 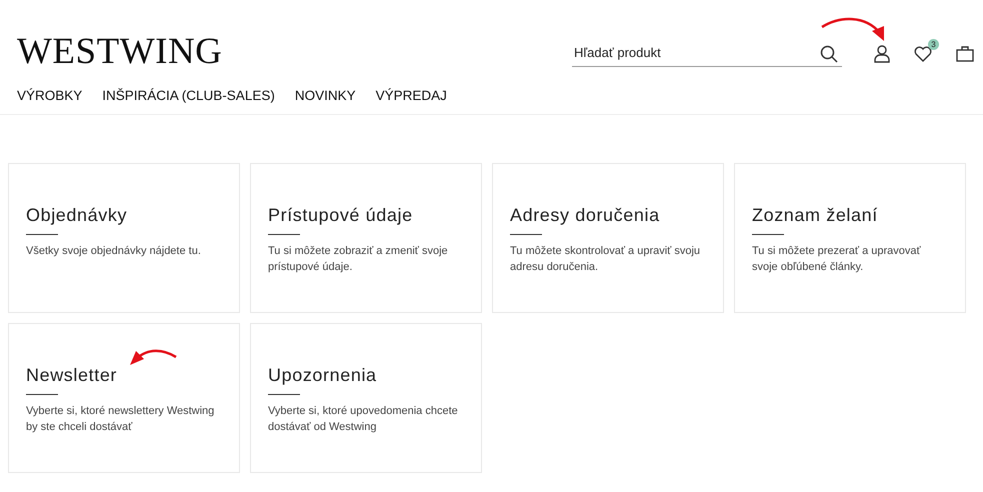 What do you see at coordinates (72, 375) in the screenshot?
I see `card-title: Newsletter` at bounding box center [72, 375].